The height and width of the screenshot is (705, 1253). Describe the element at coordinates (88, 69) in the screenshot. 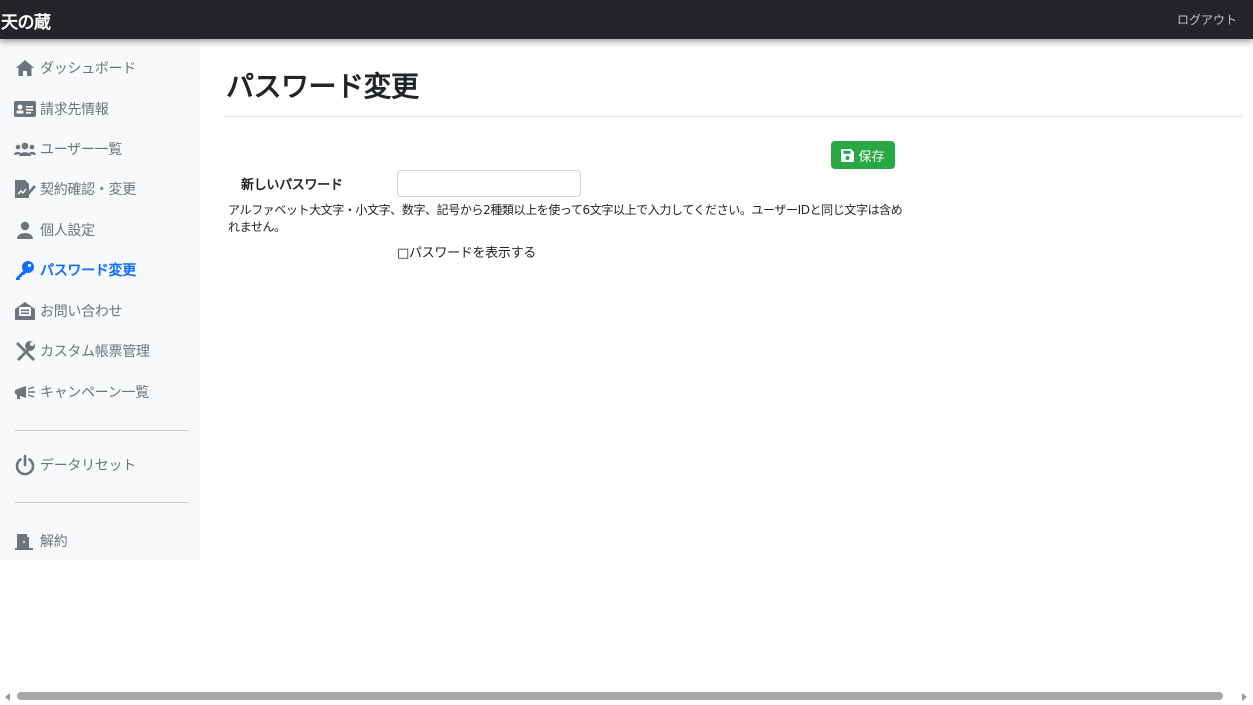

I see `sidebar-item-label: ダッシュボード` at that location.